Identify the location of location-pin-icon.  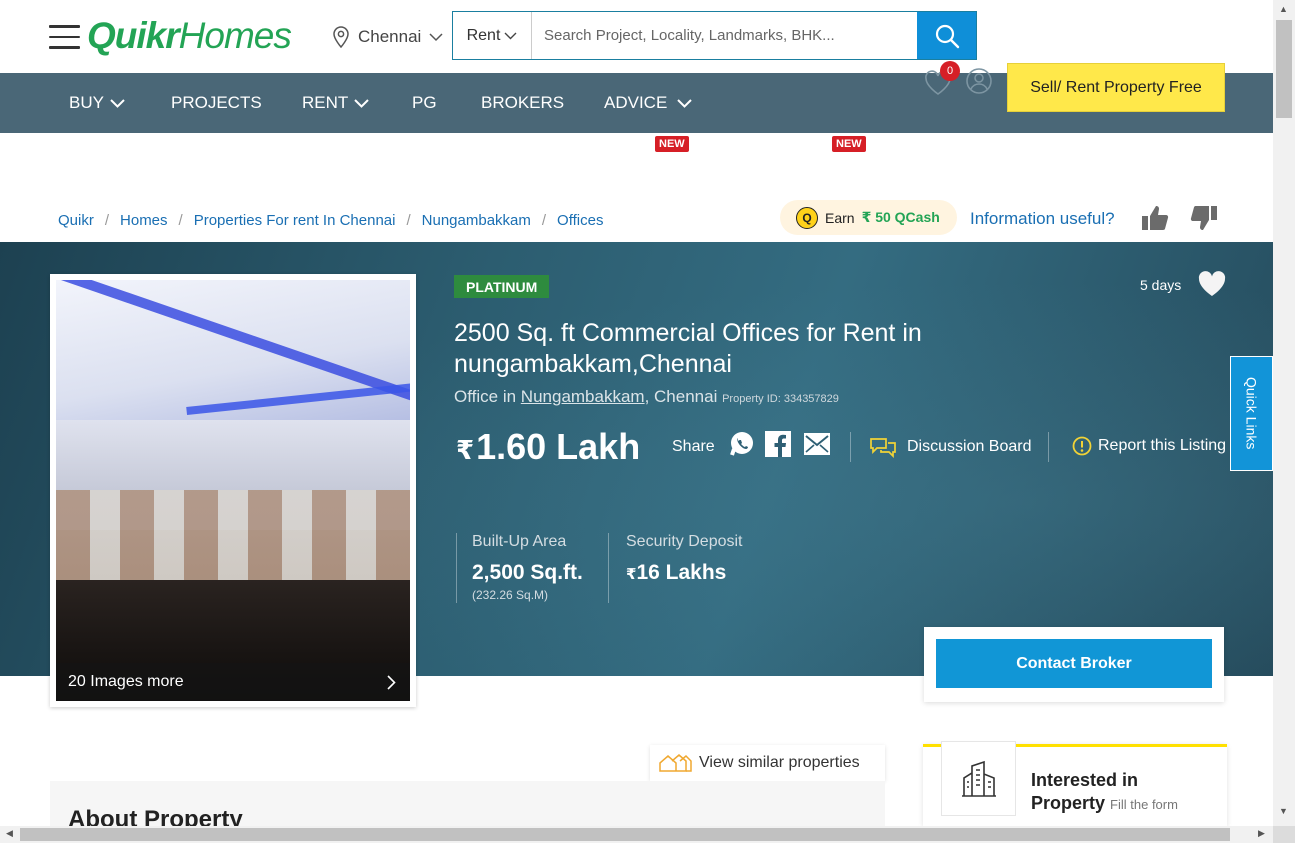
(341, 37).